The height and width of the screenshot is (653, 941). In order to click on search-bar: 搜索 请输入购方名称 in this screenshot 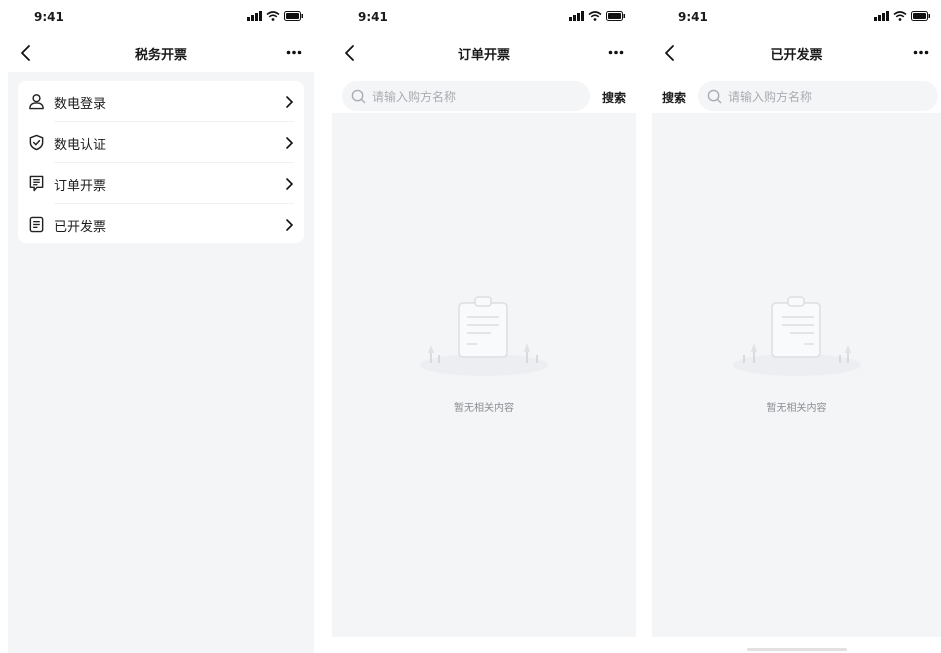, I will do `click(796, 97)`.